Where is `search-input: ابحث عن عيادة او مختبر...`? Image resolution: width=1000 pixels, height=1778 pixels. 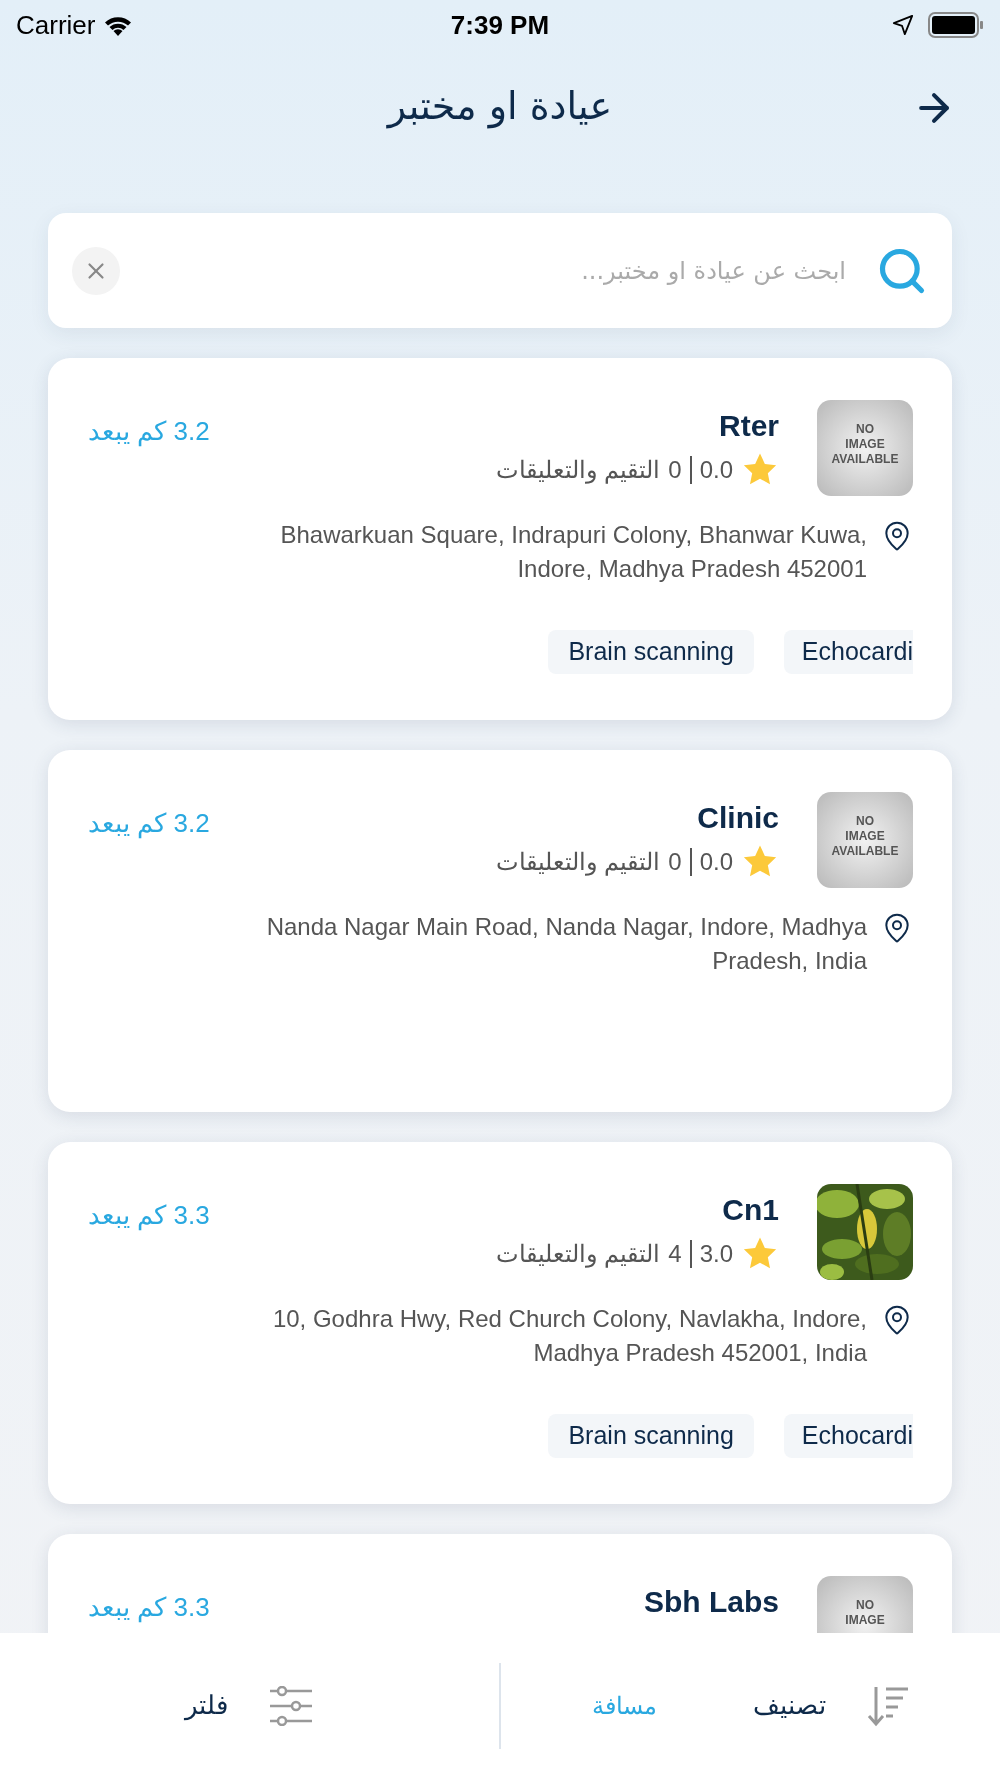 search-input: ابحث عن عيادة او مختبر... is located at coordinates (498, 270).